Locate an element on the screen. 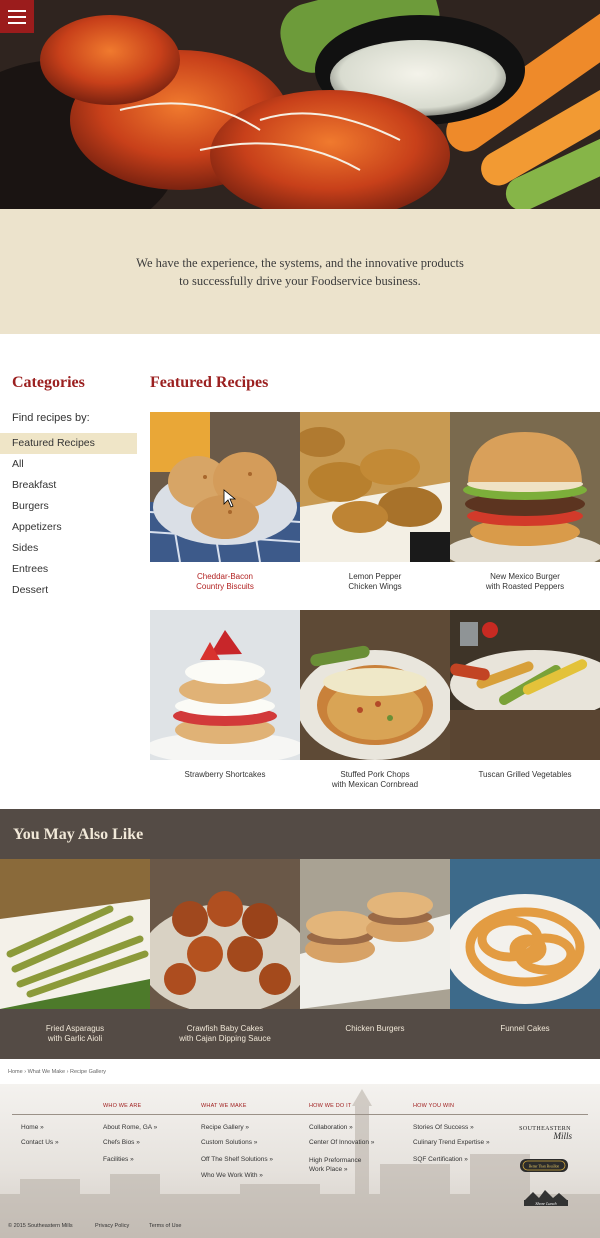  breadcrumb-what-we-make: What We Make is located at coordinates (47, 1072).